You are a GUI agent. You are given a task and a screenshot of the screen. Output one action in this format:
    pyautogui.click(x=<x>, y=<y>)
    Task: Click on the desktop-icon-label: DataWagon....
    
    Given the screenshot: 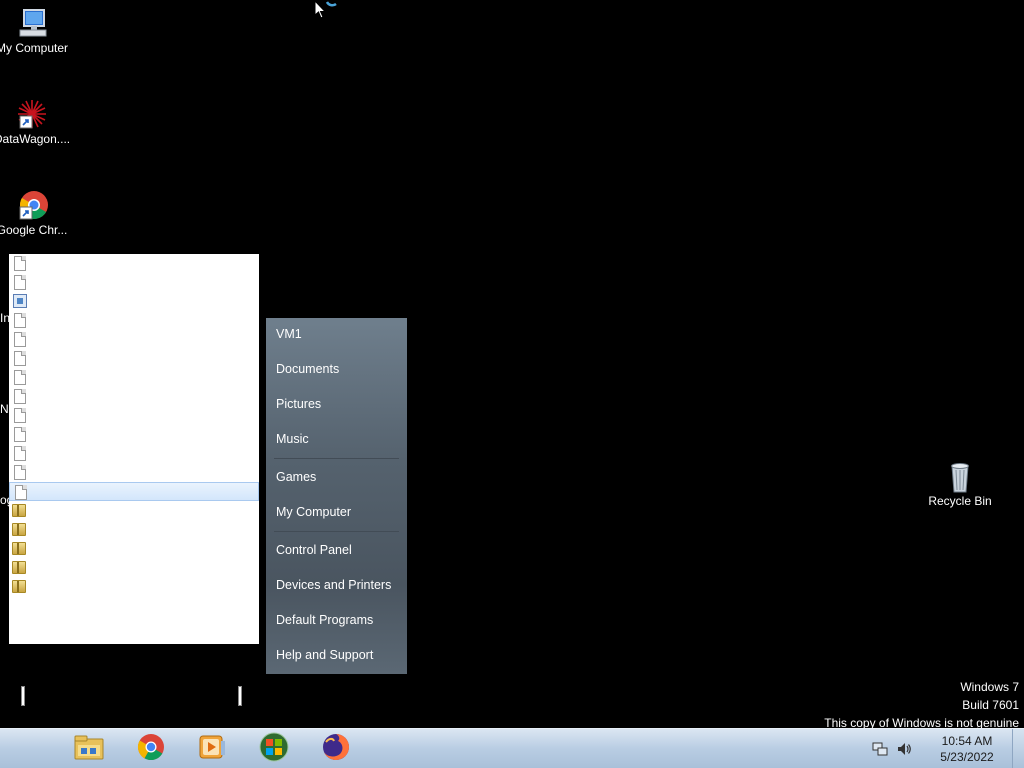 What is the action you would take?
    pyautogui.click(x=35, y=139)
    